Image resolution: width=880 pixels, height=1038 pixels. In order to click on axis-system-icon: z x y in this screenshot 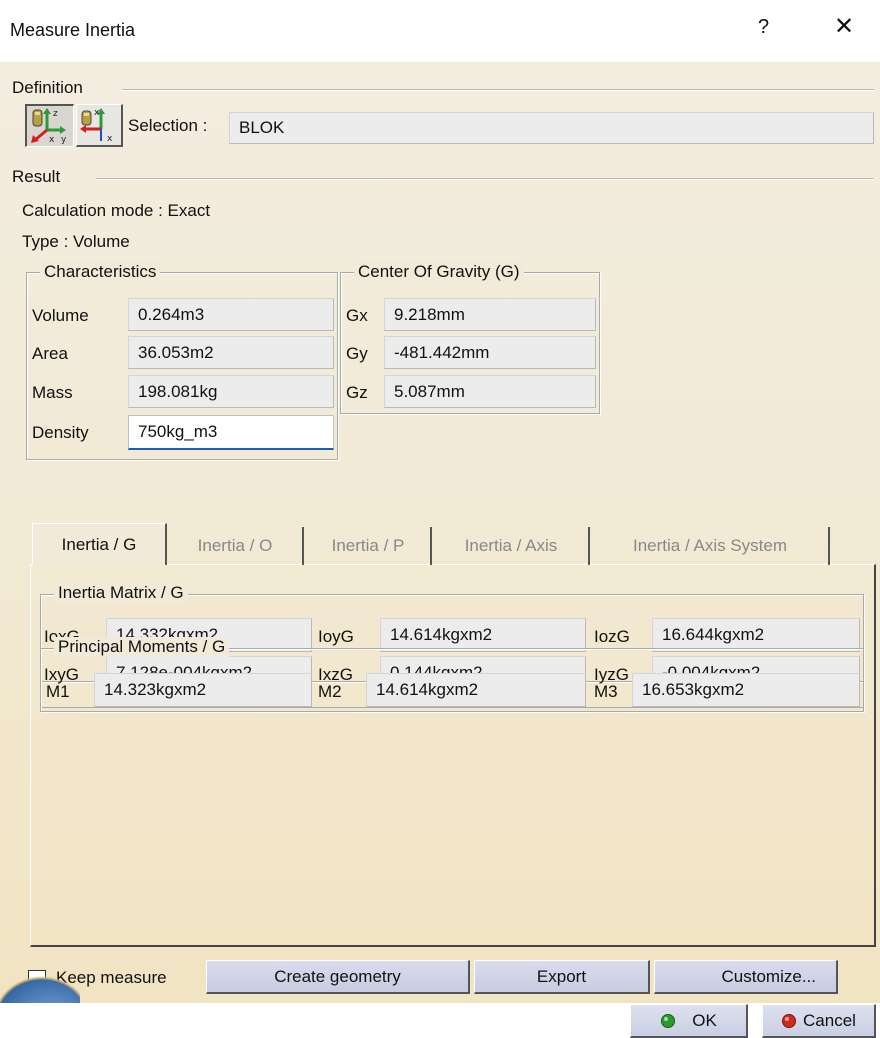, I will do `click(49, 126)`.